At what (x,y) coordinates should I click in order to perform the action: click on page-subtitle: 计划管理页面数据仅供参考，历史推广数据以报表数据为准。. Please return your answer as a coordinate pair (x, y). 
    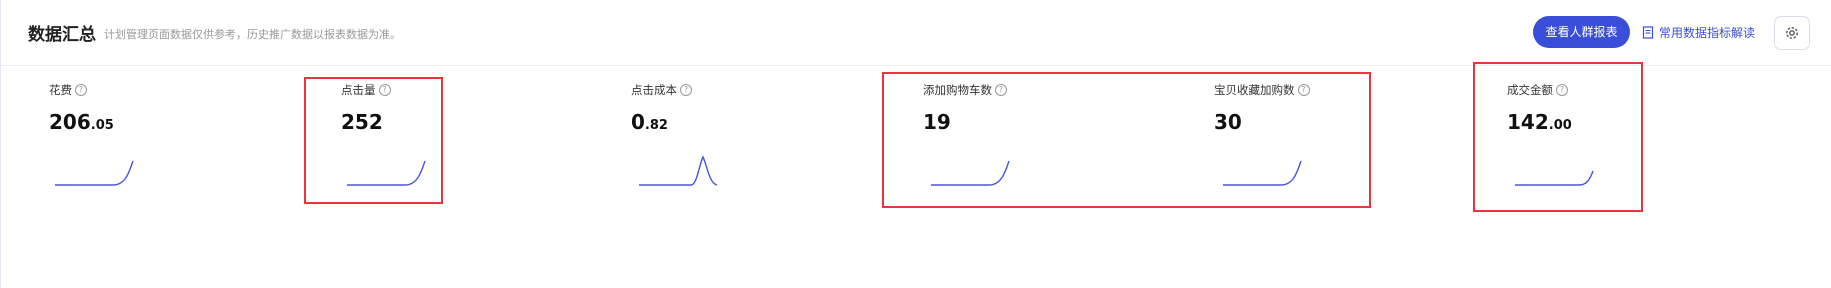
    Looking at the image, I should click on (252, 34).